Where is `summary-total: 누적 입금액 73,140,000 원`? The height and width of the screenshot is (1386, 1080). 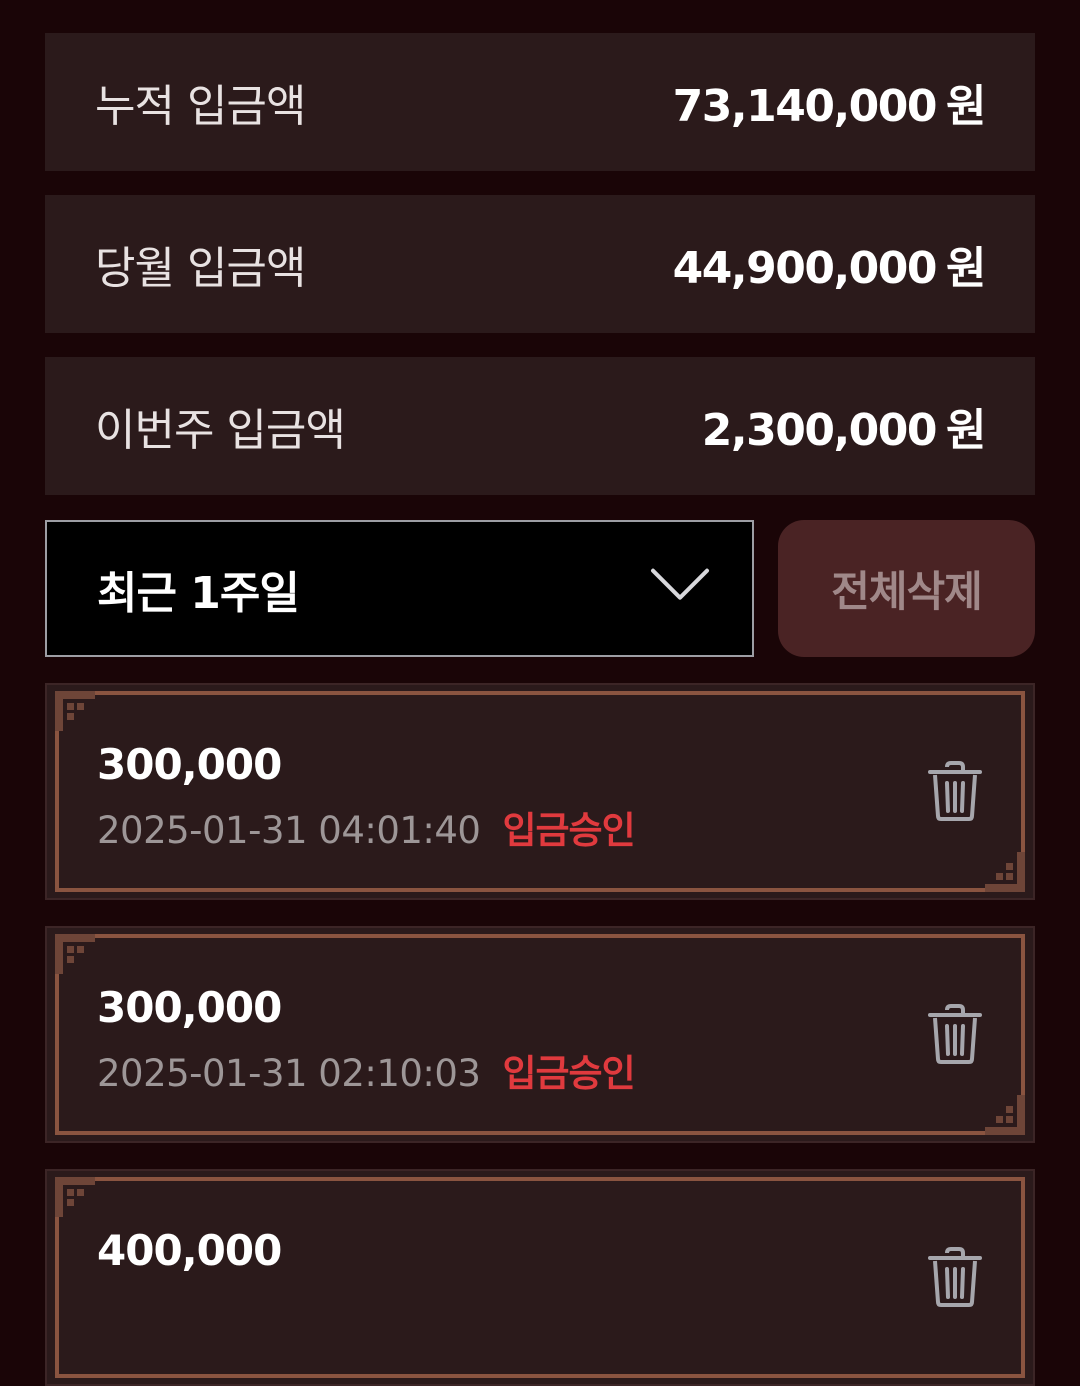 summary-total: 누적 입금액 73,140,000 원 is located at coordinates (540, 102).